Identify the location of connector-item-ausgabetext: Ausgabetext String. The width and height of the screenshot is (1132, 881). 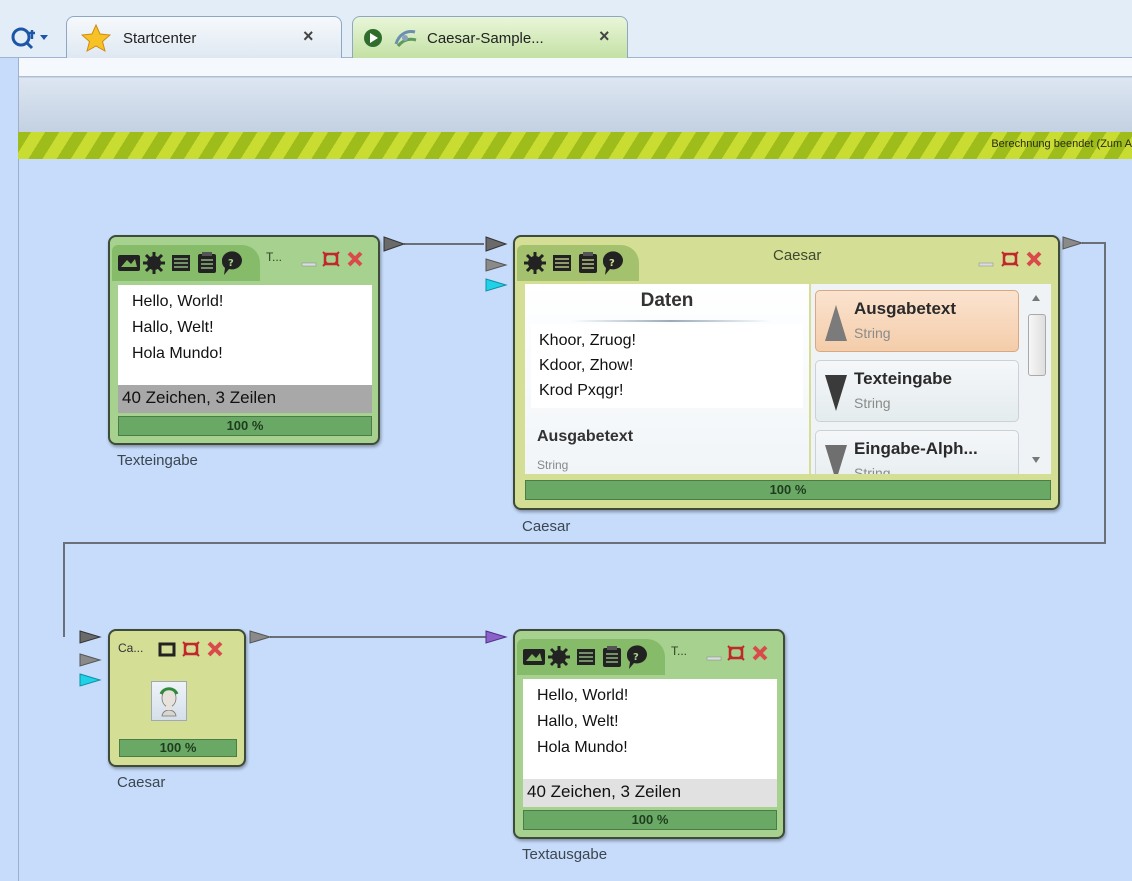
(917, 321).